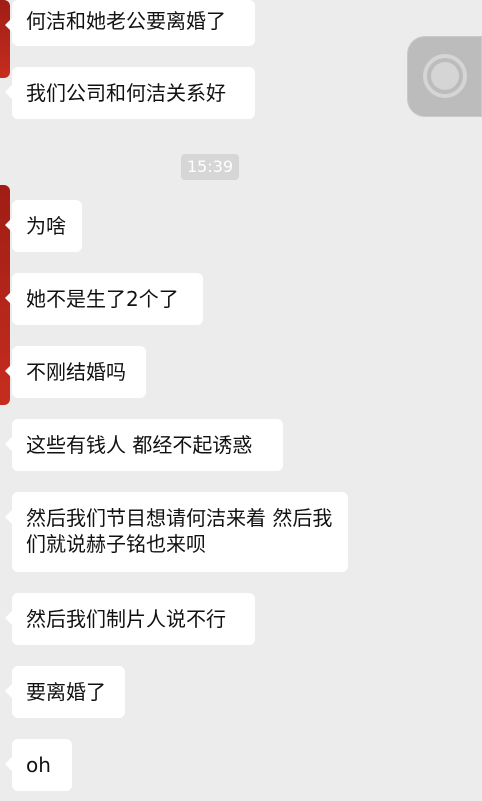  What do you see at coordinates (210, 167) in the screenshot?
I see `timestamp: 15:39` at bounding box center [210, 167].